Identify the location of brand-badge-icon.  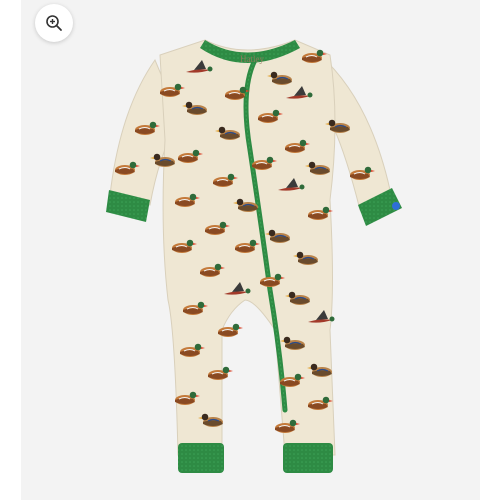
(396, 206).